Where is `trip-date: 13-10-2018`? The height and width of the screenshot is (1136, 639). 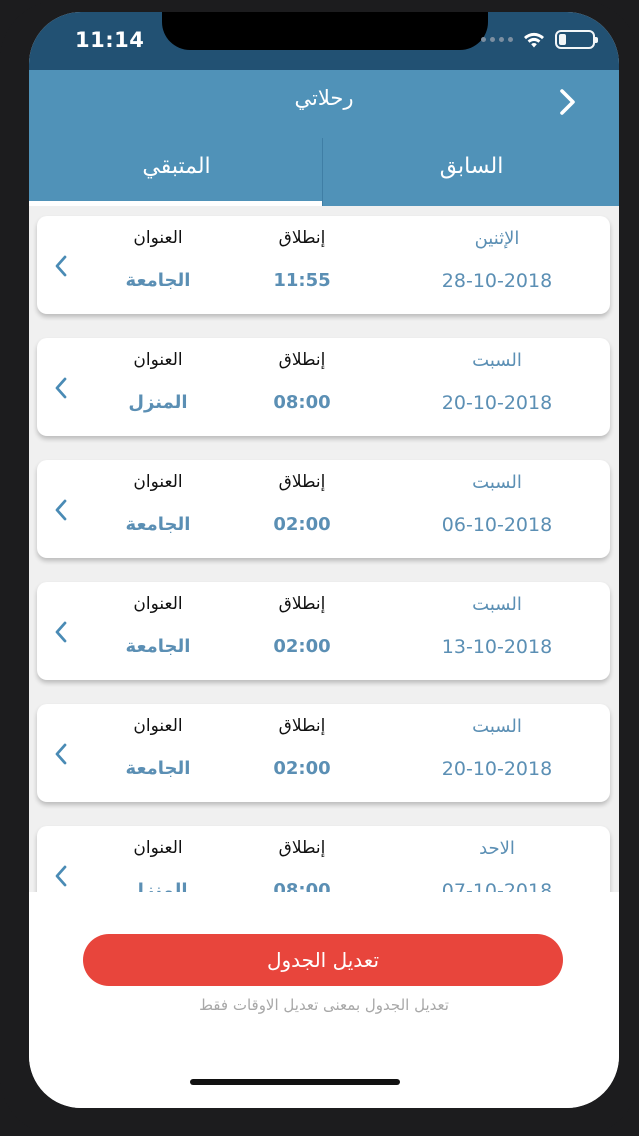
trip-date: 13-10-2018 is located at coordinates (497, 647).